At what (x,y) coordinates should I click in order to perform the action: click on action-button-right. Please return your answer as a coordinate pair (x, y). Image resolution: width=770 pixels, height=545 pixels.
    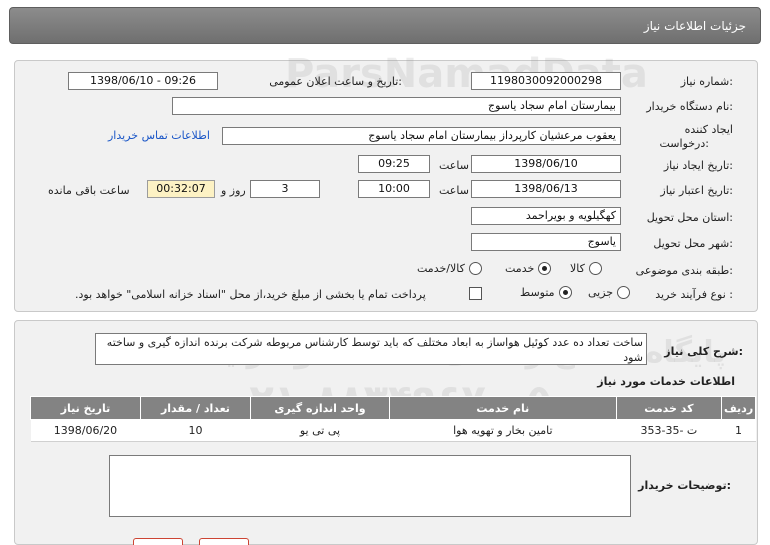
    Looking at the image, I should click on (224, 541).